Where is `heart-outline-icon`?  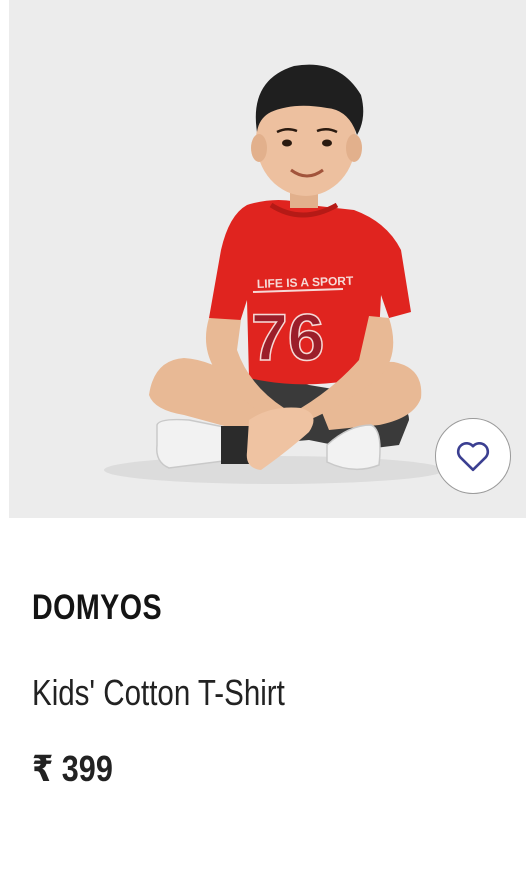
heart-outline-icon is located at coordinates (473, 457).